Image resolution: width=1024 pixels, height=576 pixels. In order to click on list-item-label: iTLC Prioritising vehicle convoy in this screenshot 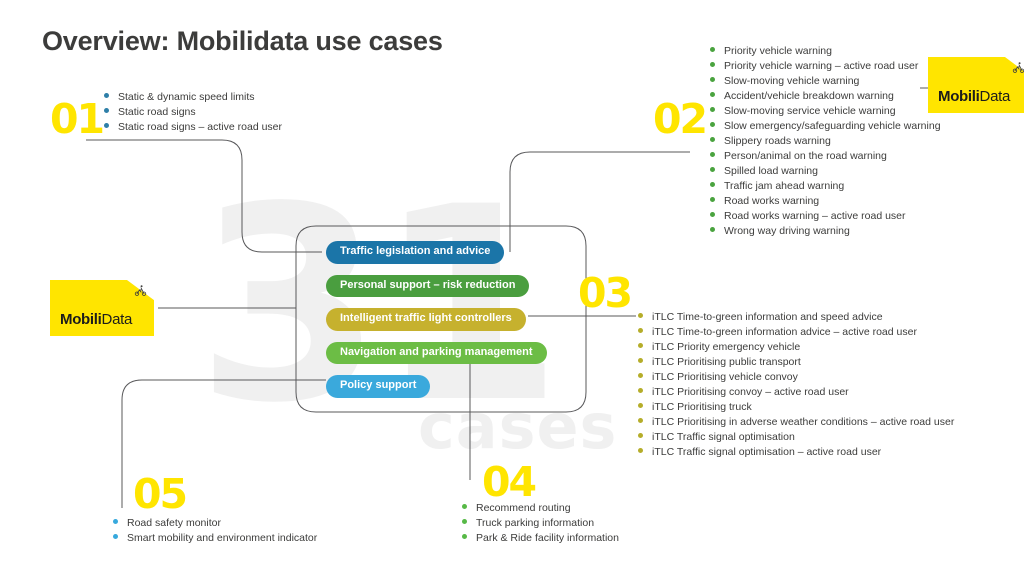, I will do `click(725, 377)`.